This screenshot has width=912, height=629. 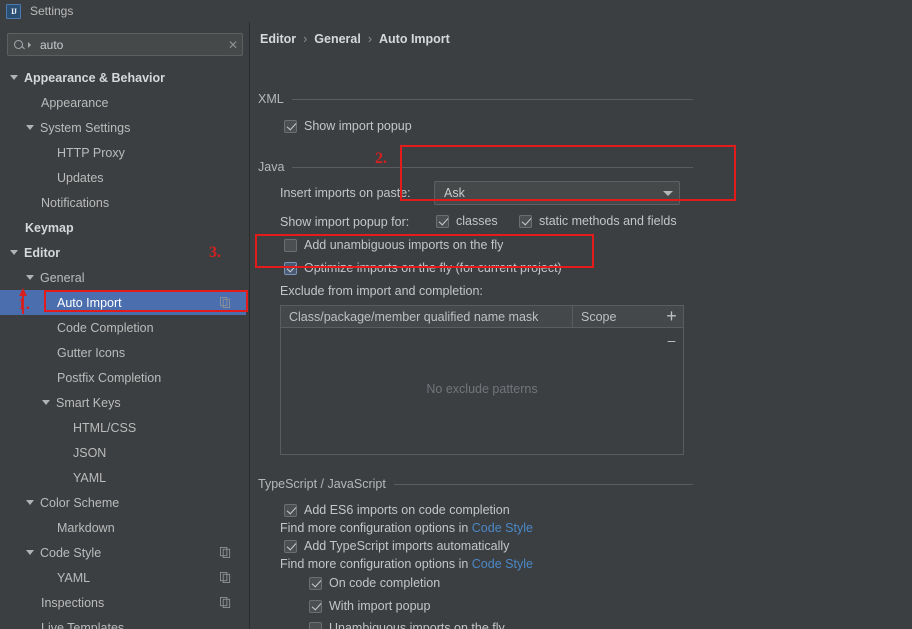 I want to click on checkbox-add-unambiguous-imports: Add unambiguous imports on the fly, so click(x=393, y=245).